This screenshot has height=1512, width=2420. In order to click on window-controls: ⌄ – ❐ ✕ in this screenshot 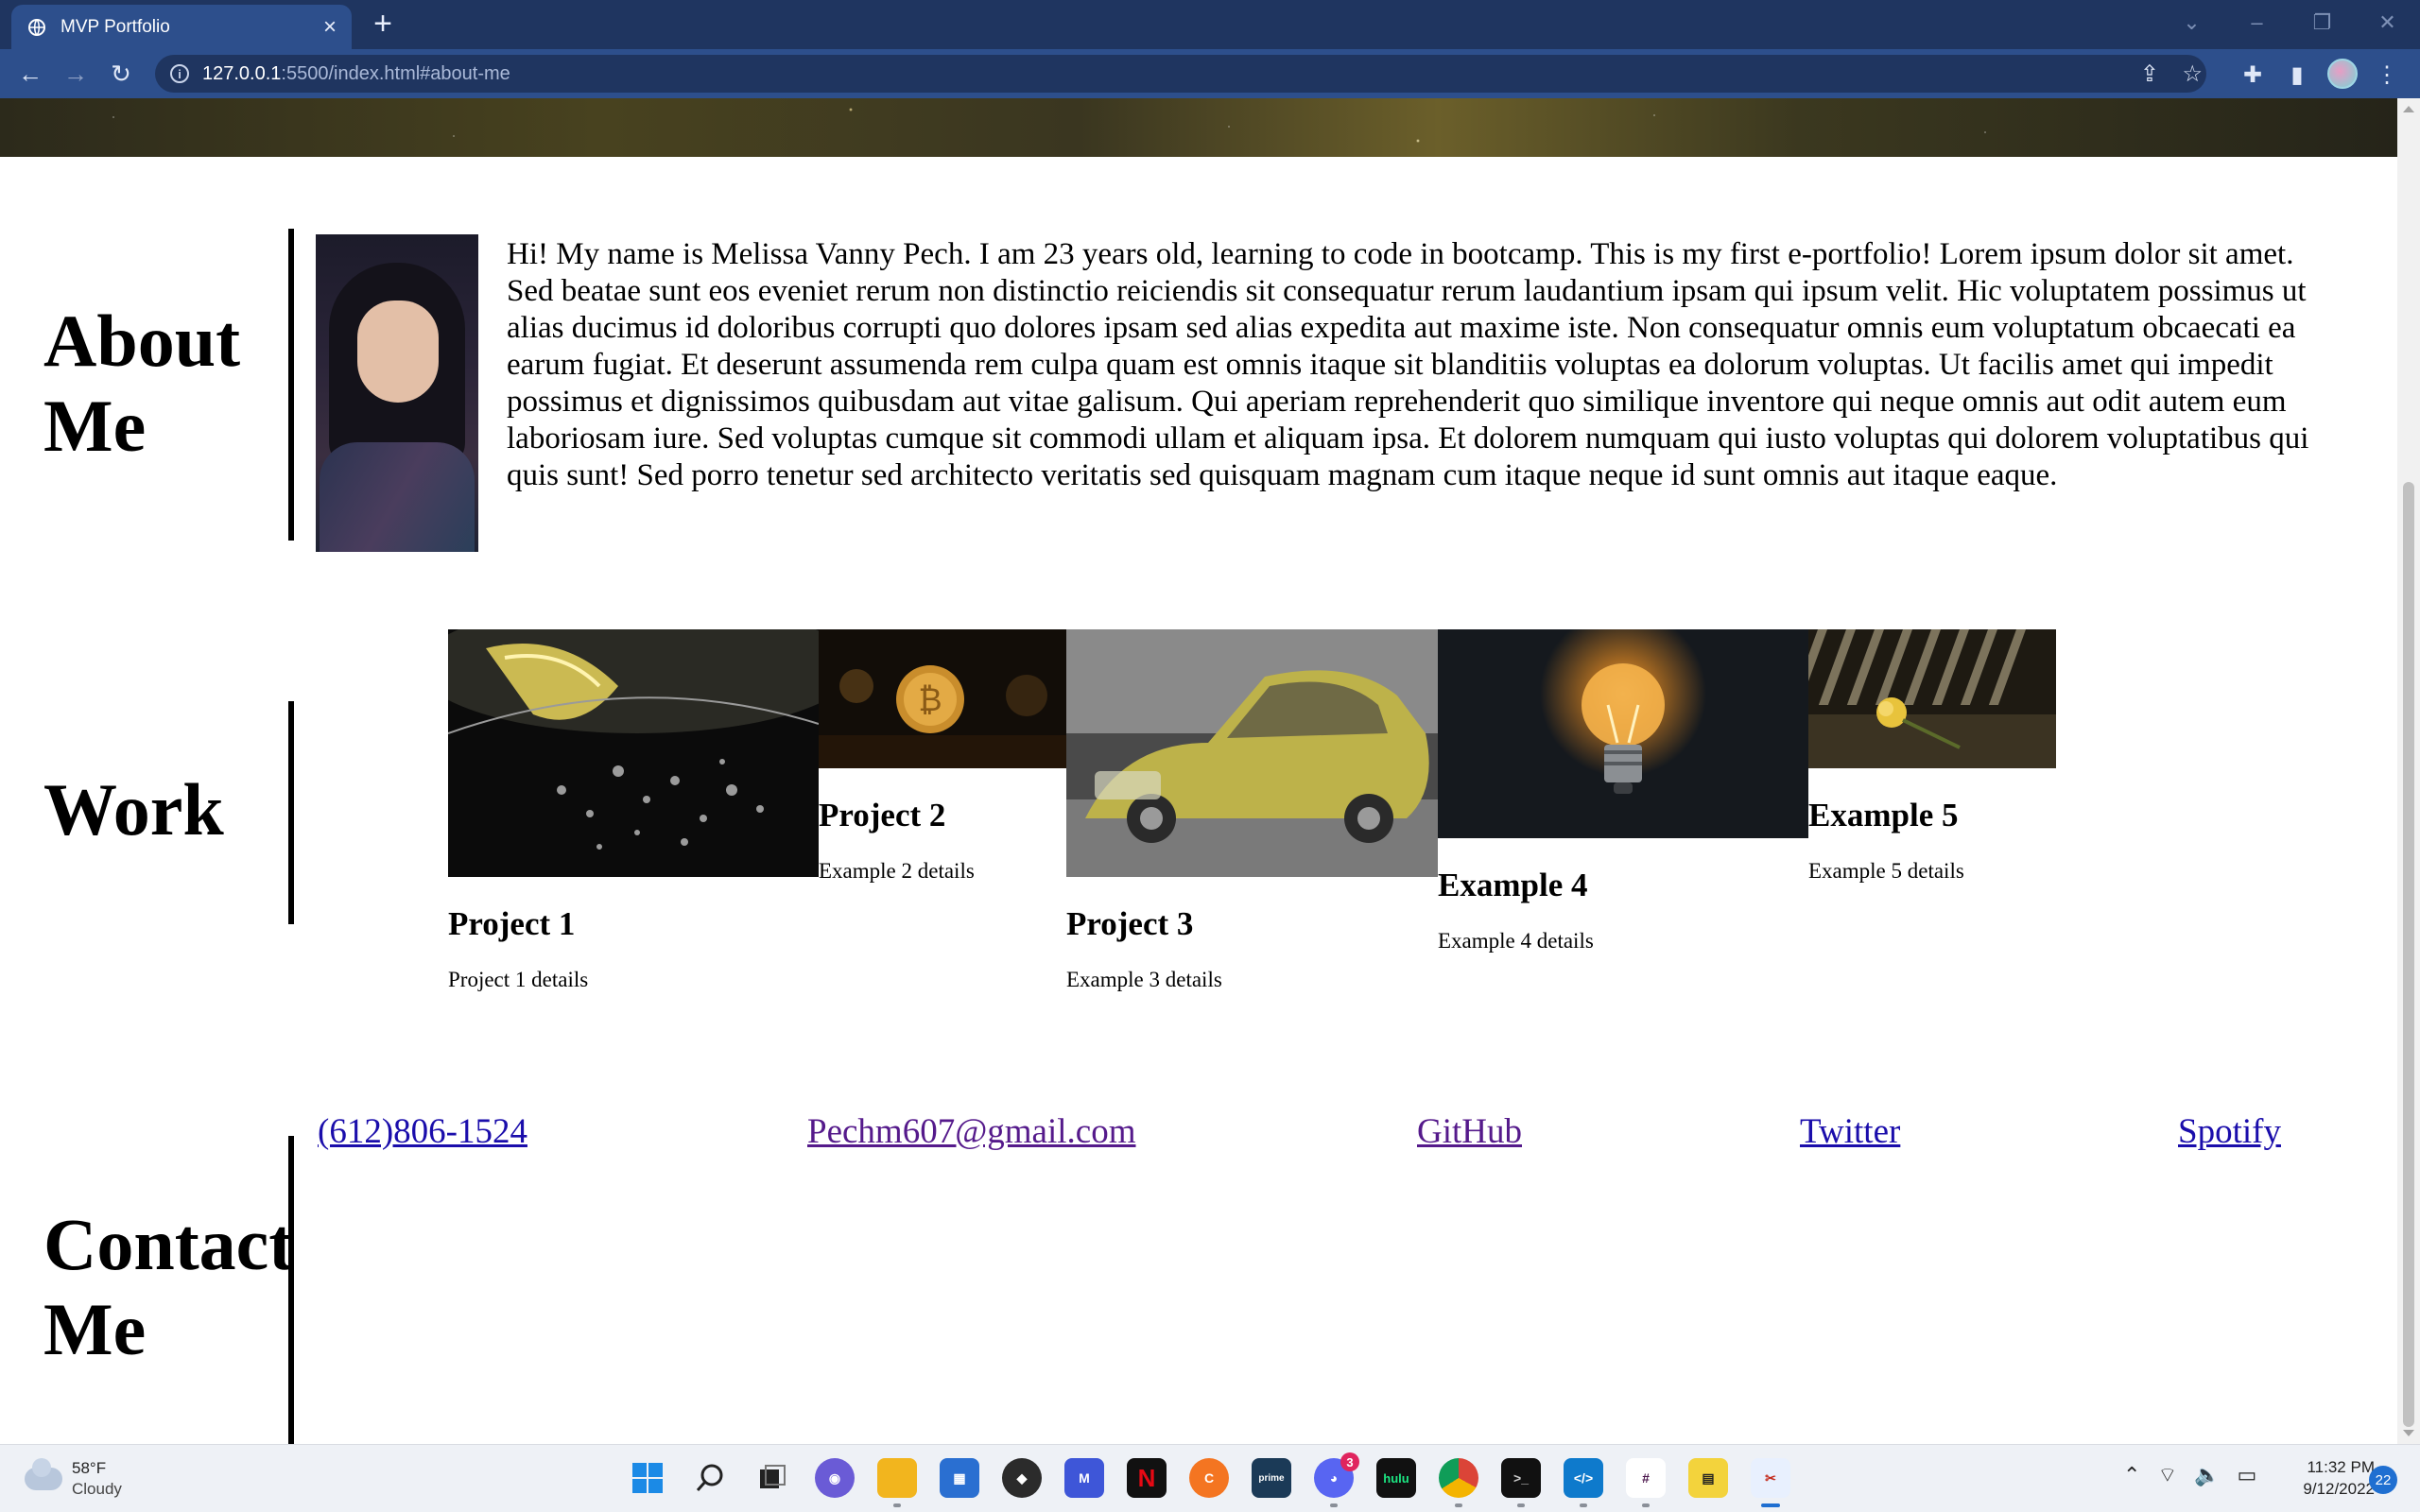, I will do `click(2289, 22)`.